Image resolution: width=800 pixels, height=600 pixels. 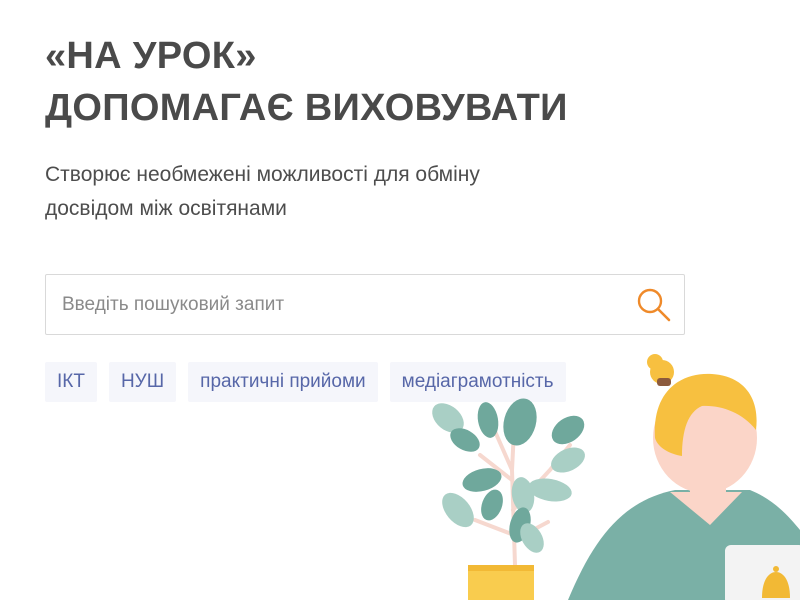 I want to click on plant-icon, so click(x=508, y=499).